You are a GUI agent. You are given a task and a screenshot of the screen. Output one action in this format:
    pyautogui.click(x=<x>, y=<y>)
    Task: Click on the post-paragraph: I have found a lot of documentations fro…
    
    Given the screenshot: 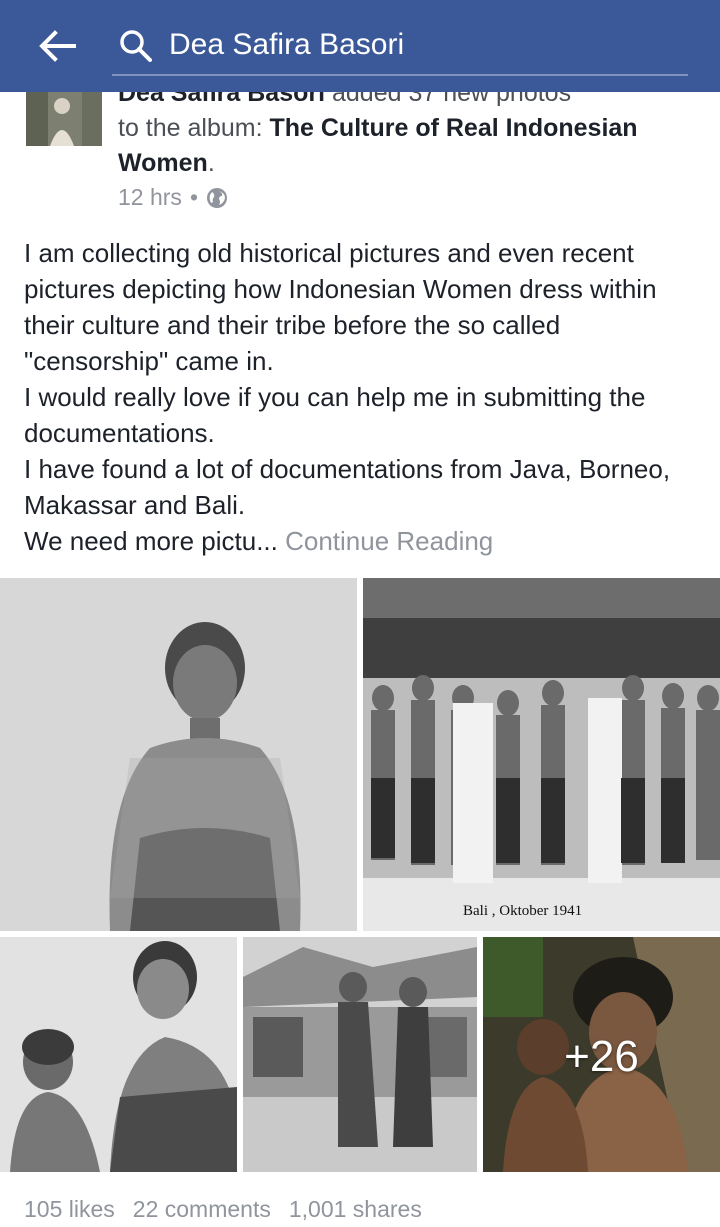 What is the action you would take?
    pyautogui.click(x=347, y=487)
    